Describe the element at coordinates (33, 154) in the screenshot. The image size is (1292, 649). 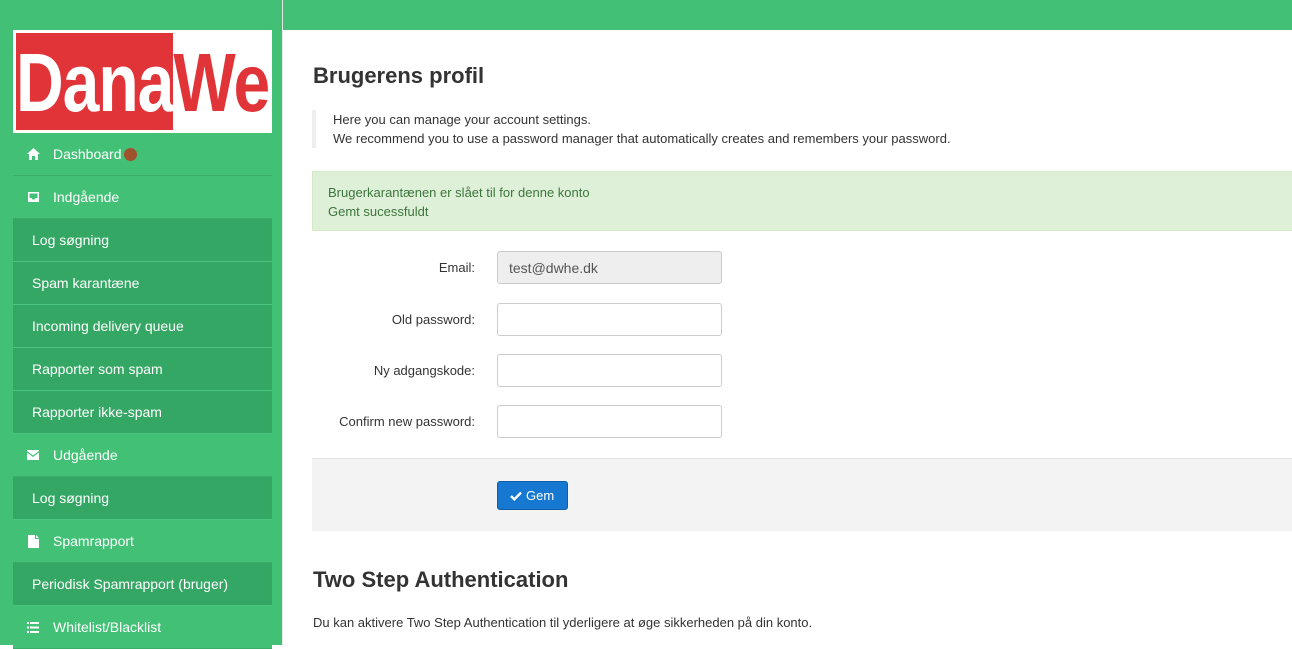
I see `home-icon` at that location.